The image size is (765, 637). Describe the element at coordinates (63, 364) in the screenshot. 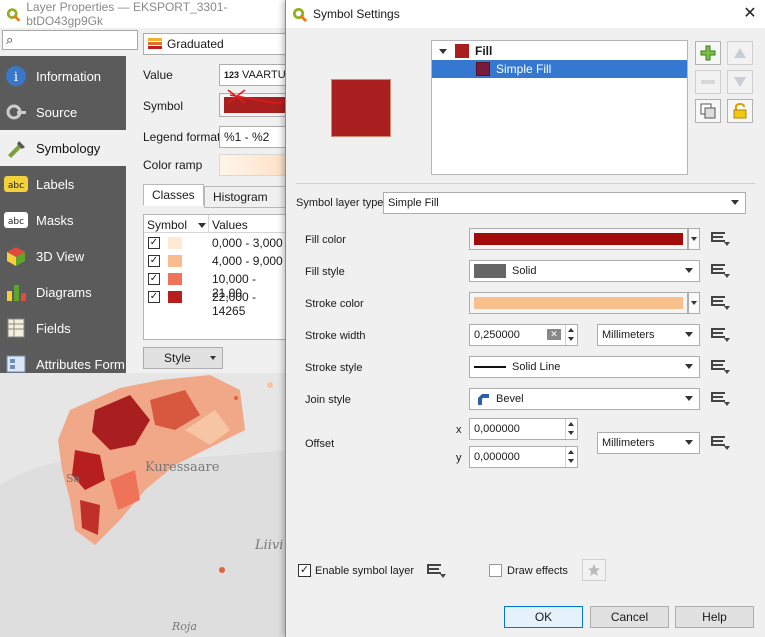

I see `sidebar-item-attributes-form: Attributes Form` at that location.